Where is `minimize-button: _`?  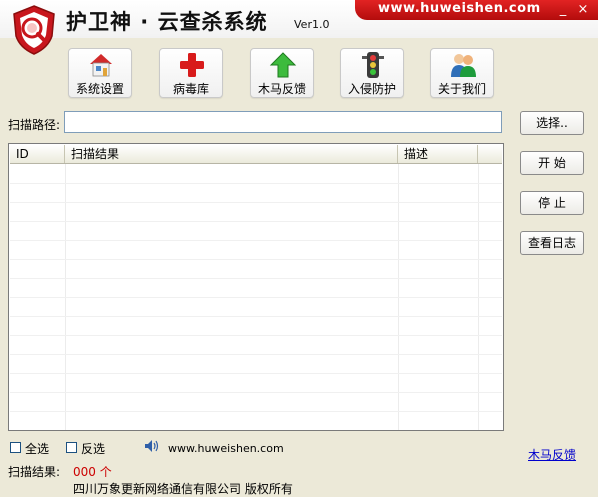 minimize-button: _ is located at coordinates (563, 10).